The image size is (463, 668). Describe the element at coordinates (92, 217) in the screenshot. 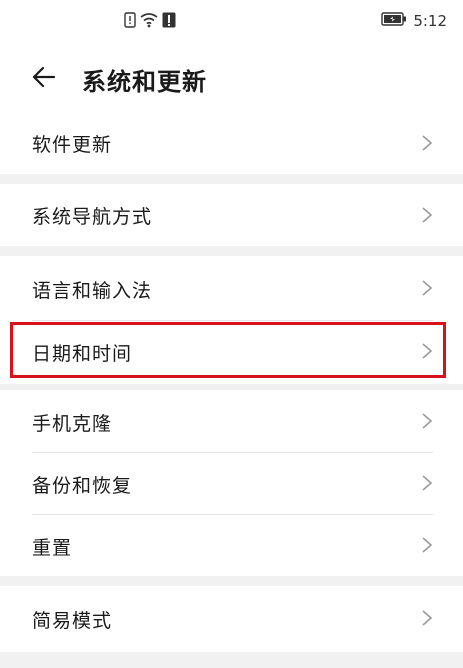

I see `settings-item-label: 系统导航方式` at that location.